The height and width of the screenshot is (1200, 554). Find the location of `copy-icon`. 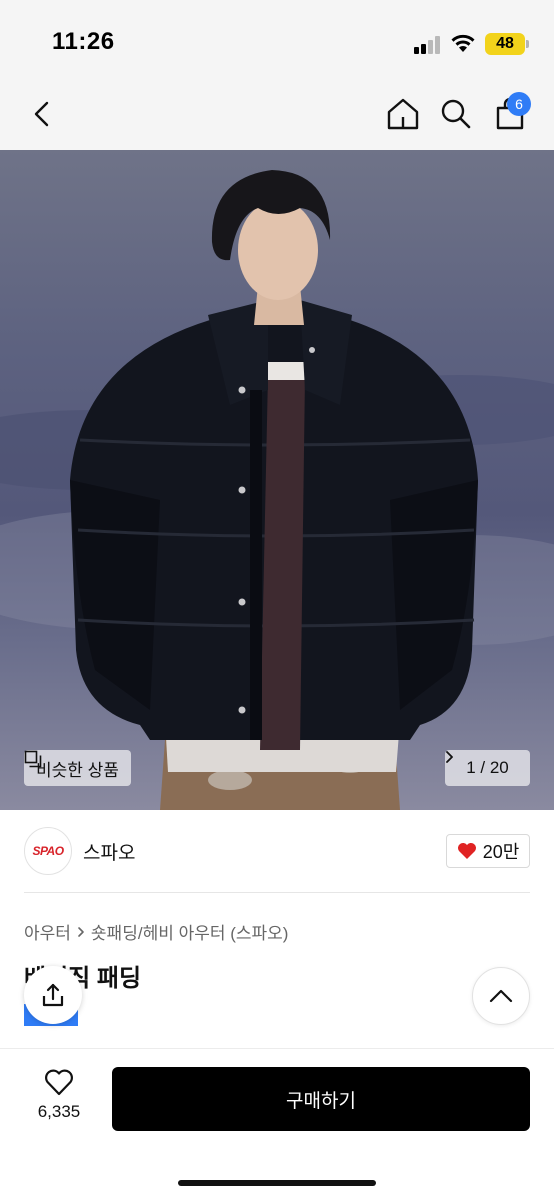

copy-icon is located at coordinates (33, 759).